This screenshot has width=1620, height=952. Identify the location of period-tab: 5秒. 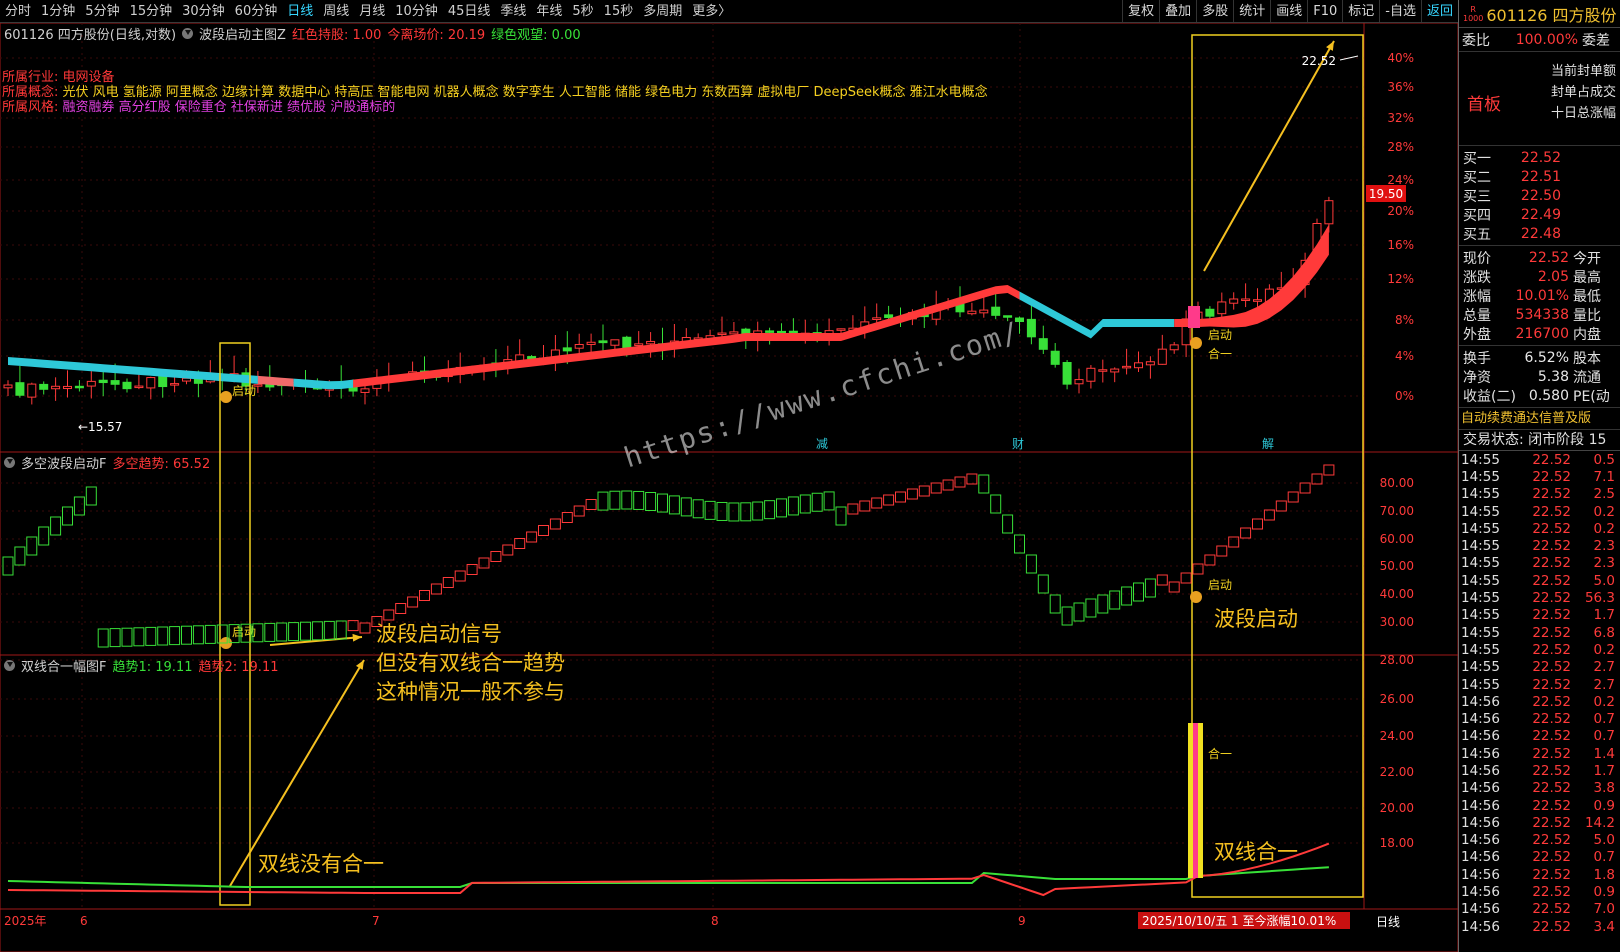
(582, 11).